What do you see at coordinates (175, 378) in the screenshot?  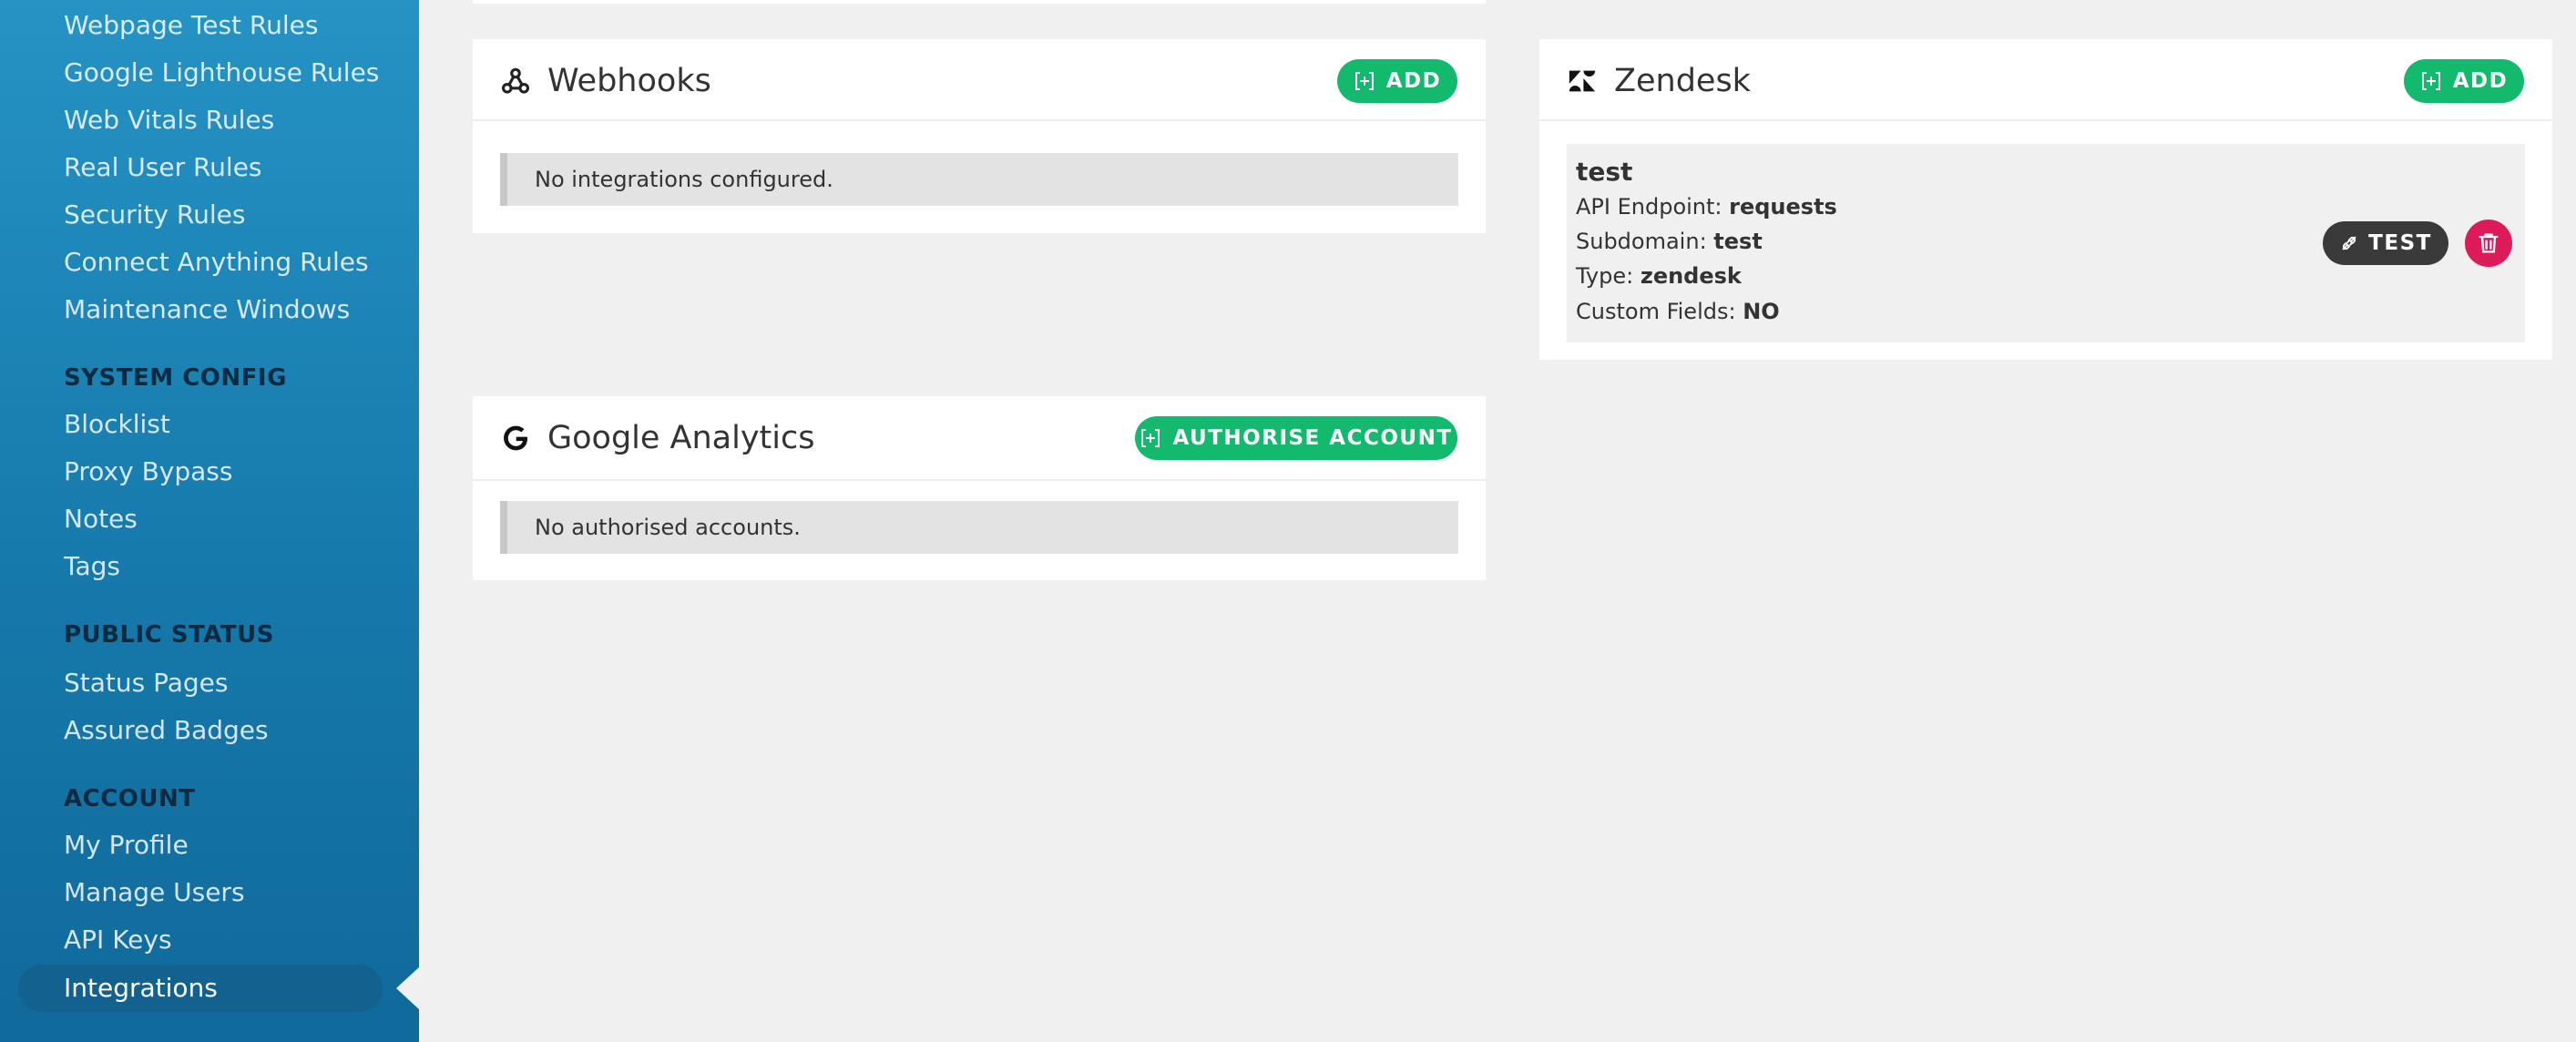 I see `sidebar-heading-system-config: SYSTEM CONFIG` at bounding box center [175, 378].